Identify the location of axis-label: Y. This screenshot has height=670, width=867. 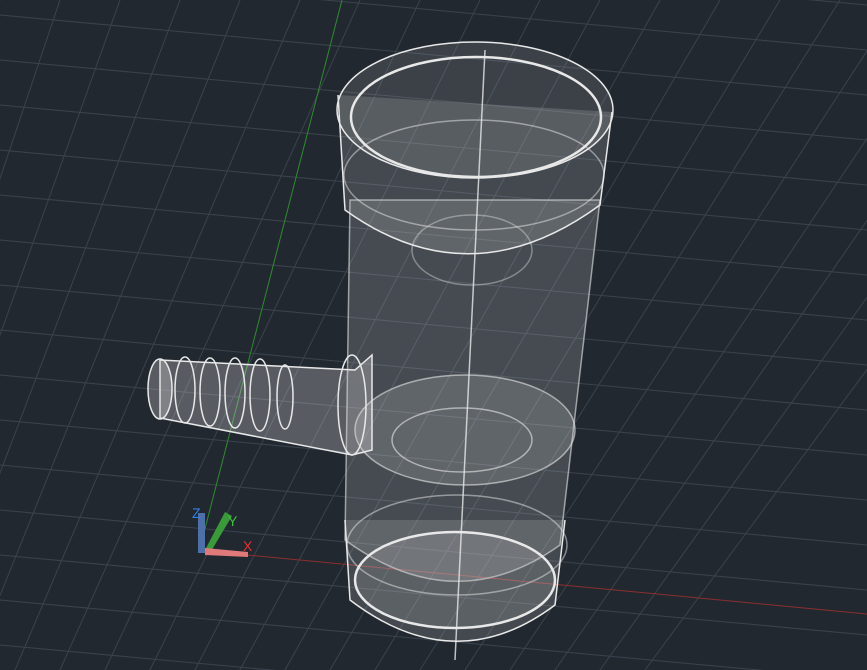
(233, 521).